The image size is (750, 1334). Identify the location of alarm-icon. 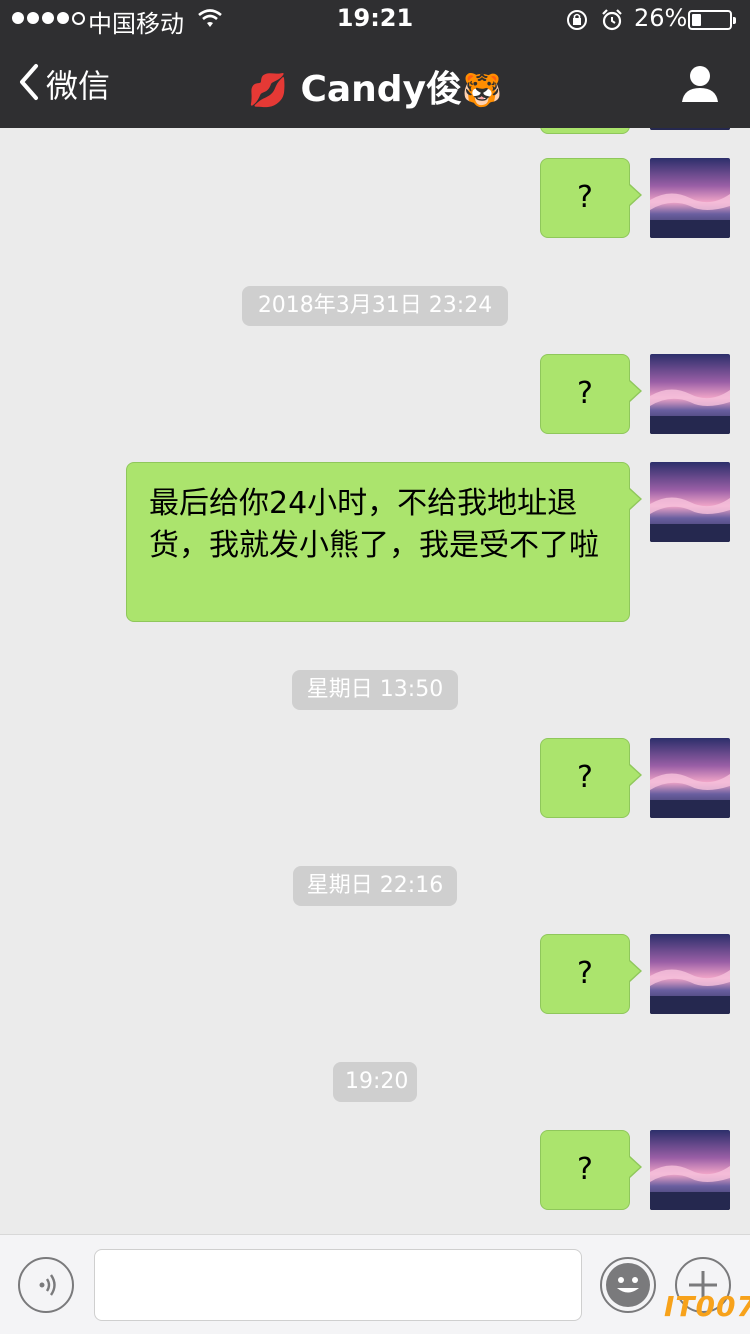
(612, 23).